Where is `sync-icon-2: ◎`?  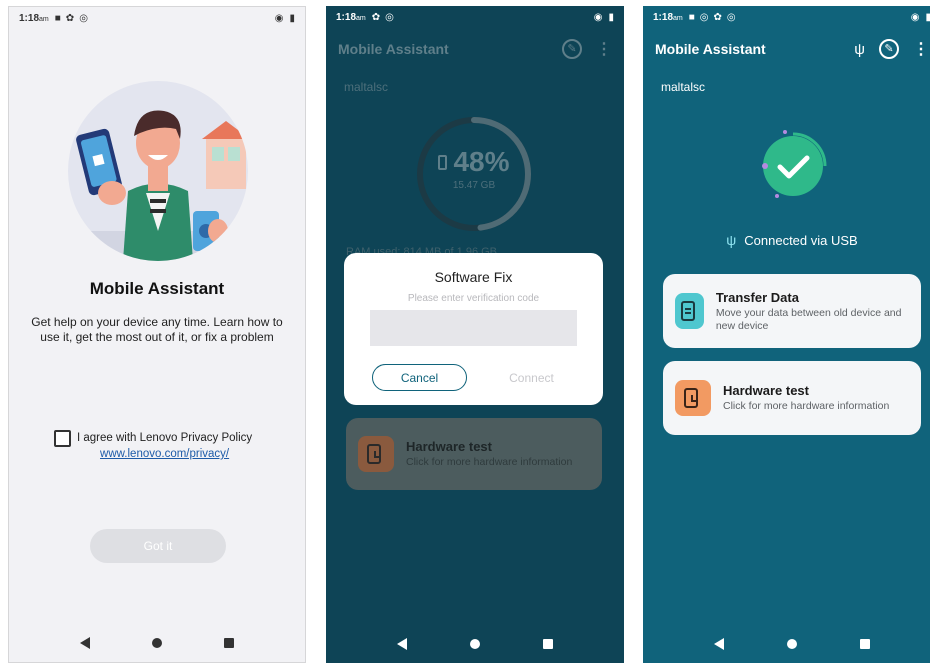
sync-icon-2: ◎ is located at coordinates (731, 17).